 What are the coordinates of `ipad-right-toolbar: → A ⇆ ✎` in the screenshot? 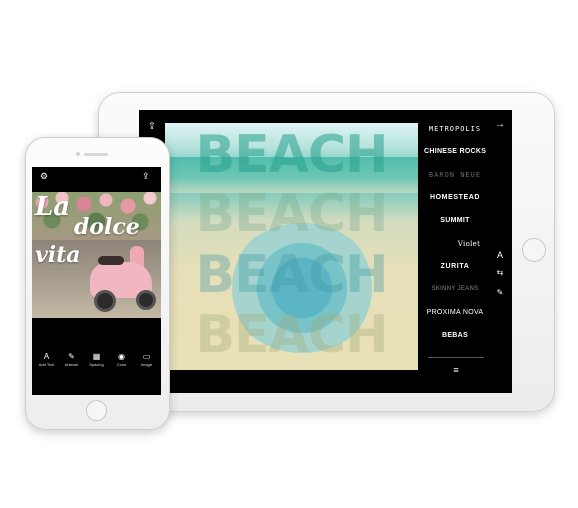 It's located at (500, 251).